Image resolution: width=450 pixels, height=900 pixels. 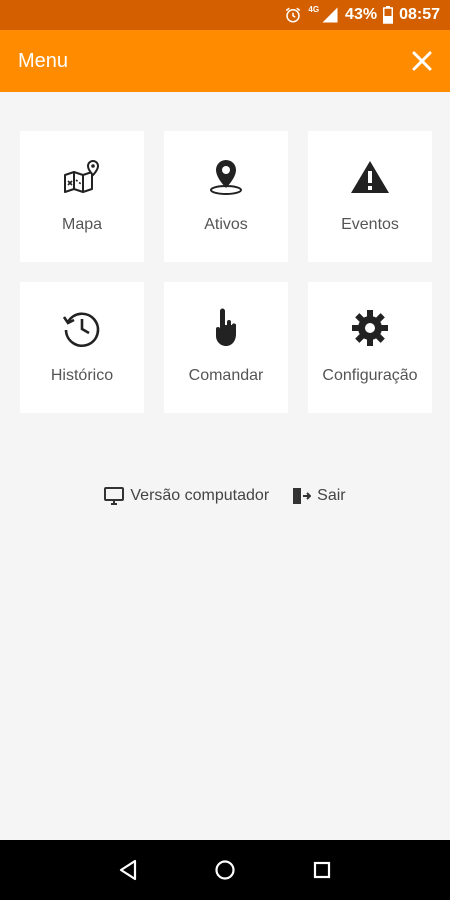 I want to click on recents-button, so click(x=322, y=870).